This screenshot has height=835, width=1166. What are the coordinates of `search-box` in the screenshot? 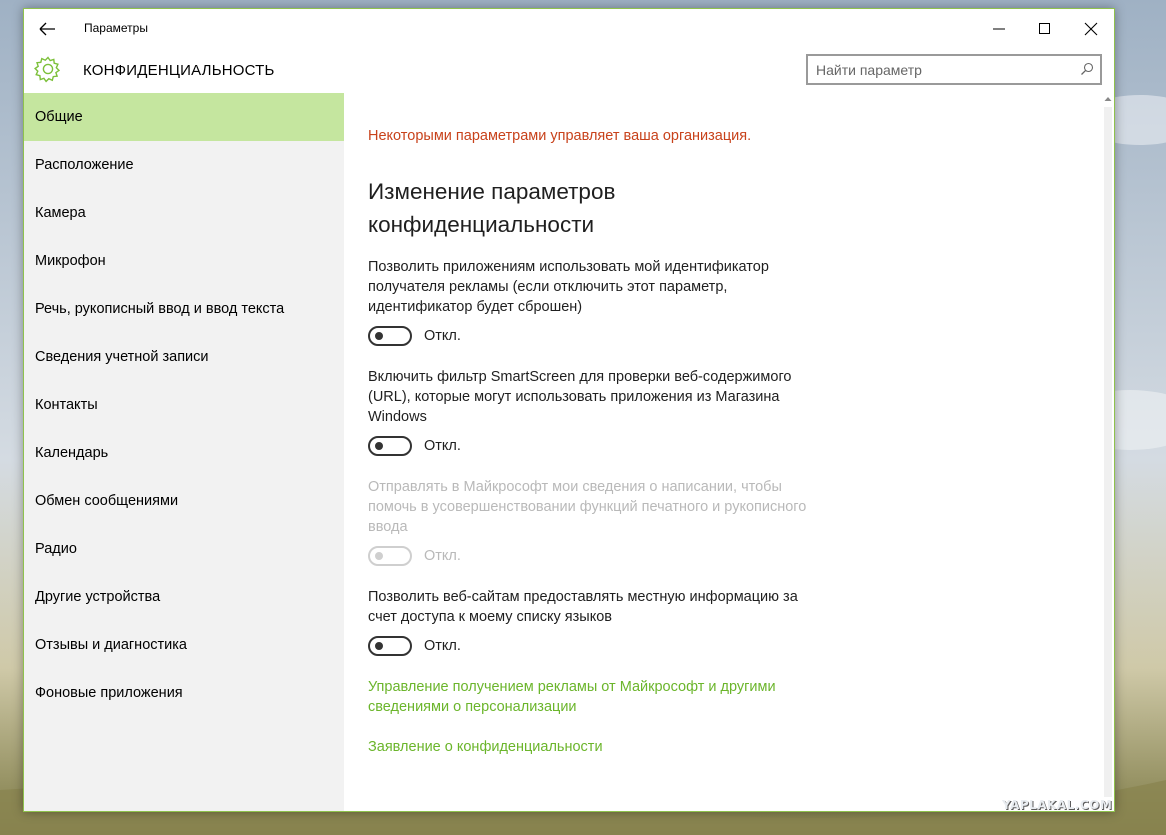 It's located at (954, 69).